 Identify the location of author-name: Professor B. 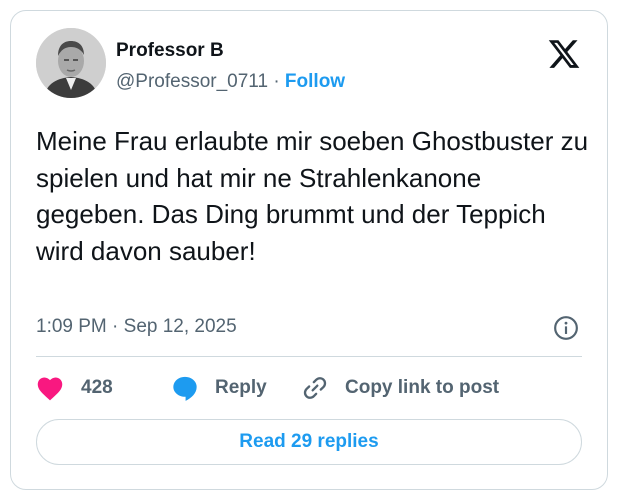
(170, 51).